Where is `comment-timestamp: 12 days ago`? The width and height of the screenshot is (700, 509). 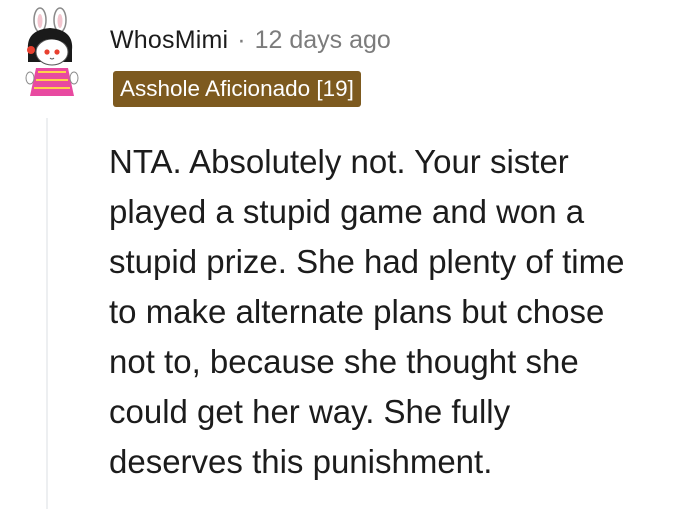
comment-timestamp: 12 days ago is located at coordinates (323, 40).